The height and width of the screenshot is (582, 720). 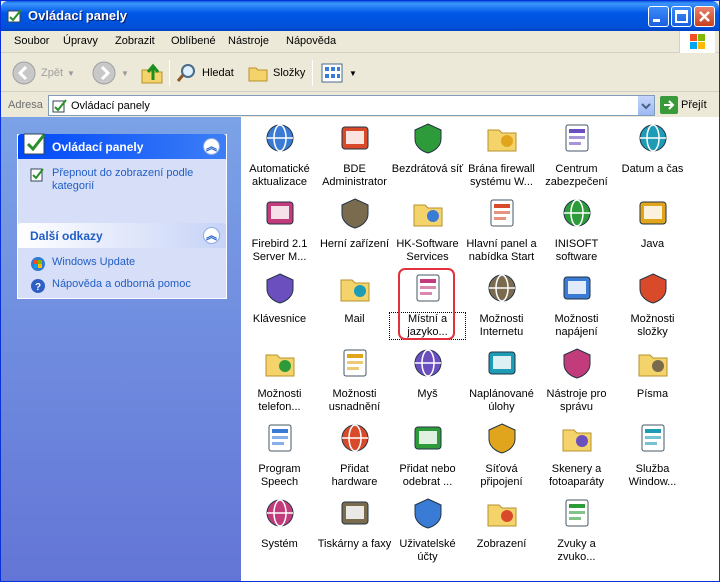 What do you see at coordinates (652, 148) in the screenshot?
I see `control-panel-item: Datum a čas` at bounding box center [652, 148].